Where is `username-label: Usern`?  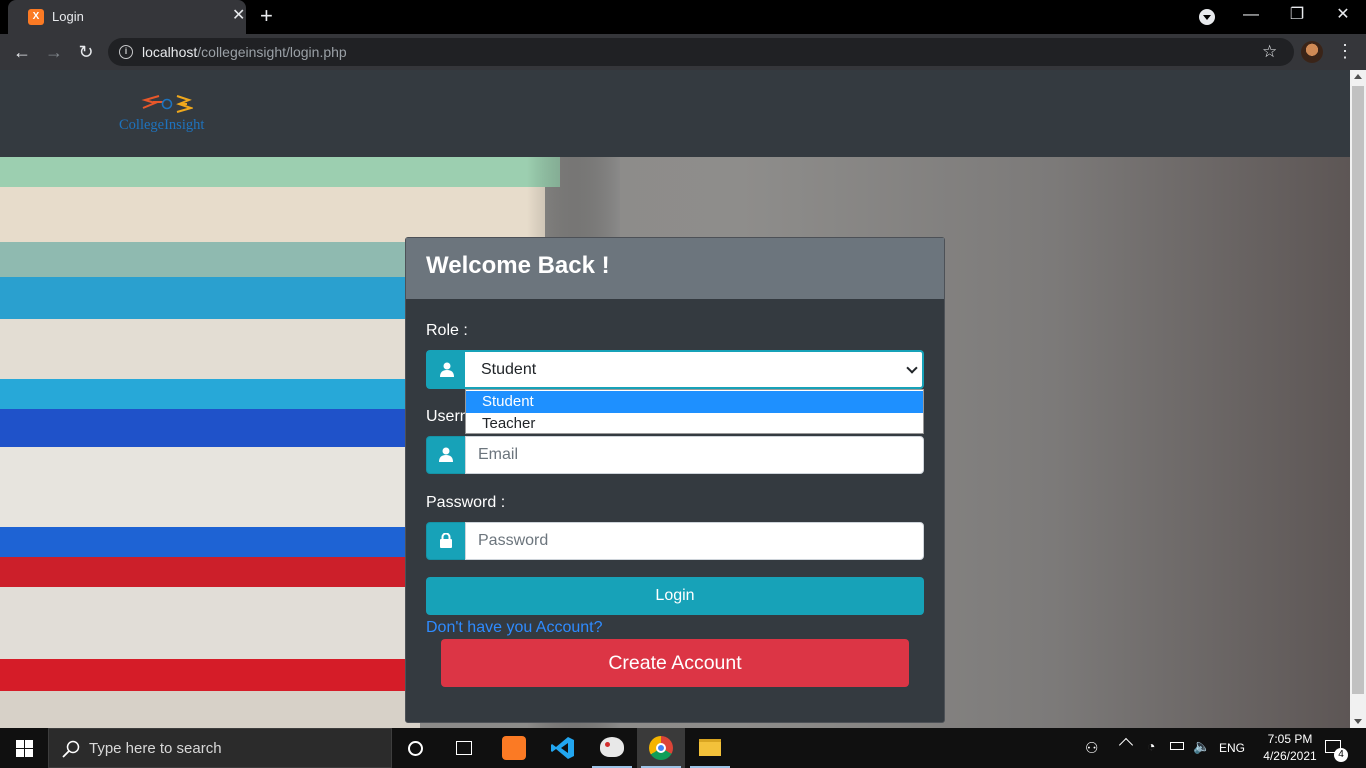
username-label: Usern is located at coordinates (447, 416).